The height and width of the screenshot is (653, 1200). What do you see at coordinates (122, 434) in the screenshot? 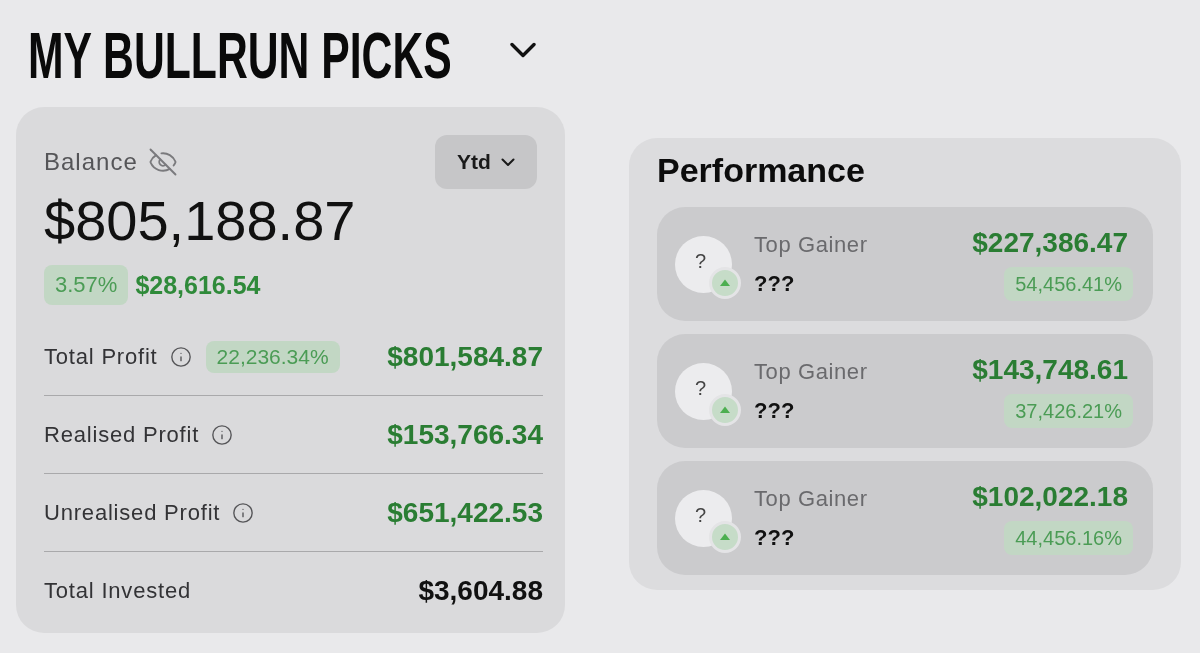
I see `profit-label: Realised Profit` at bounding box center [122, 434].